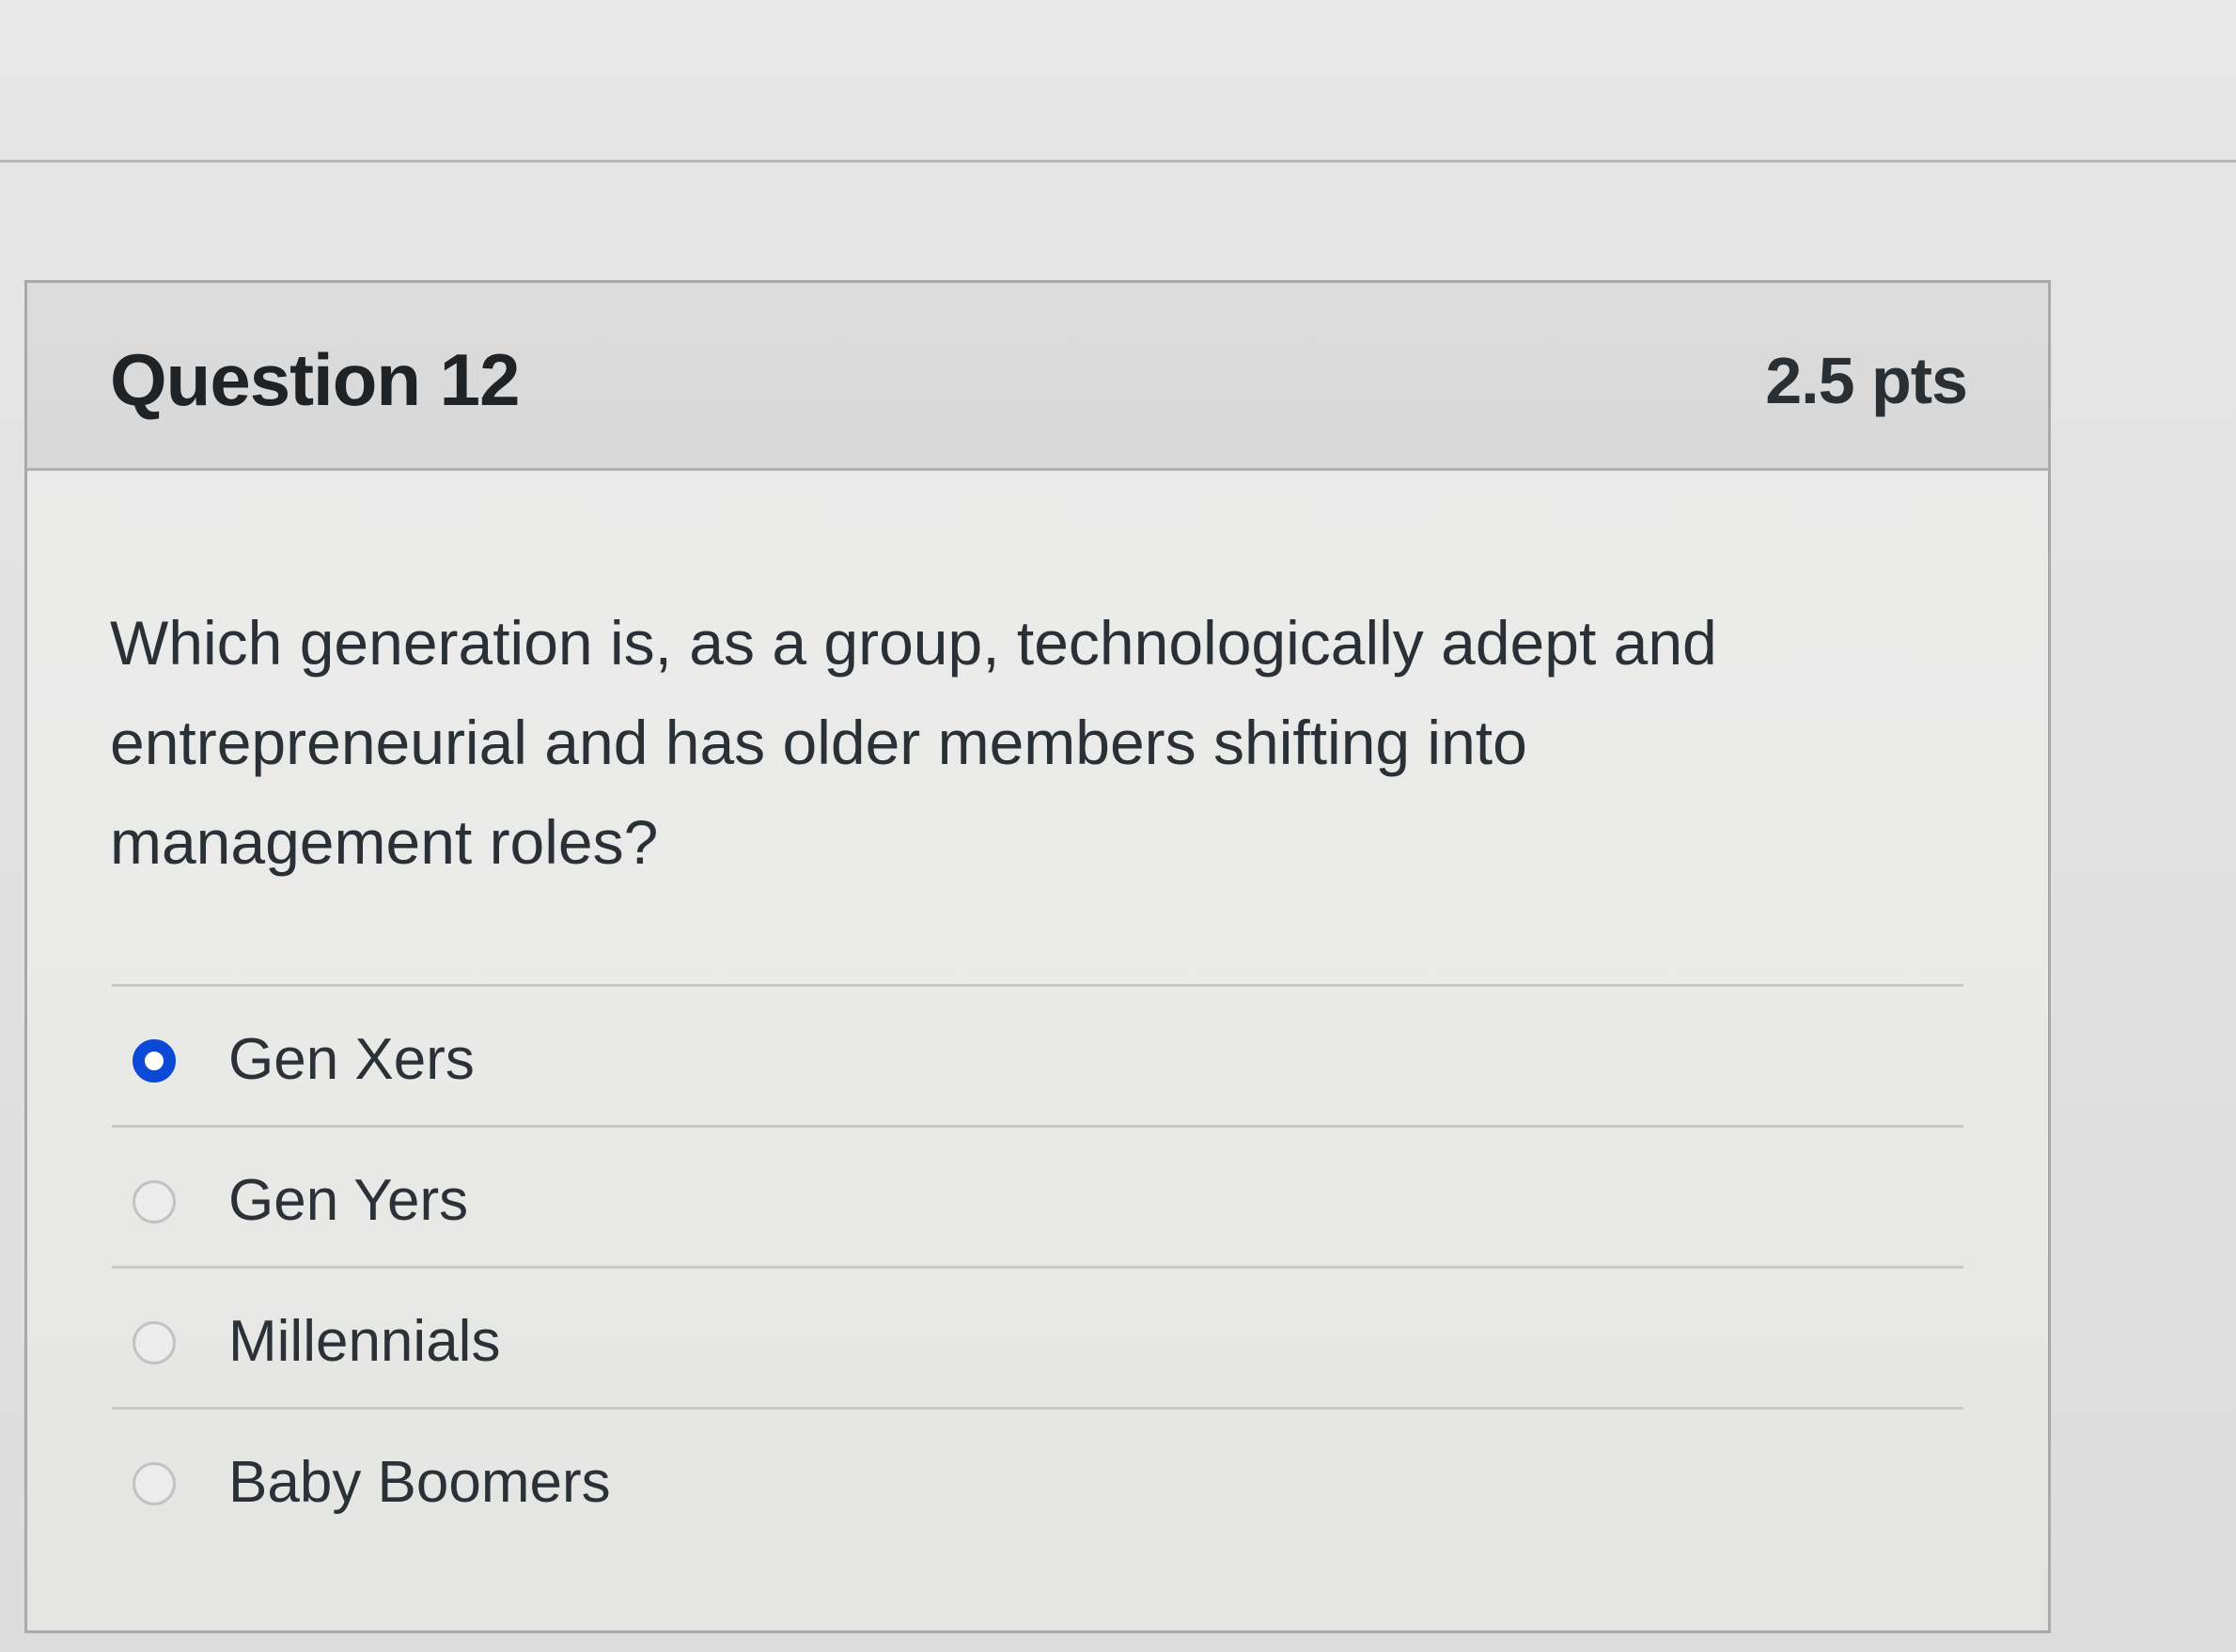 The image size is (2236, 1652). What do you see at coordinates (419, 1482) in the screenshot?
I see `answer-label: Baby Boomers` at bounding box center [419, 1482].